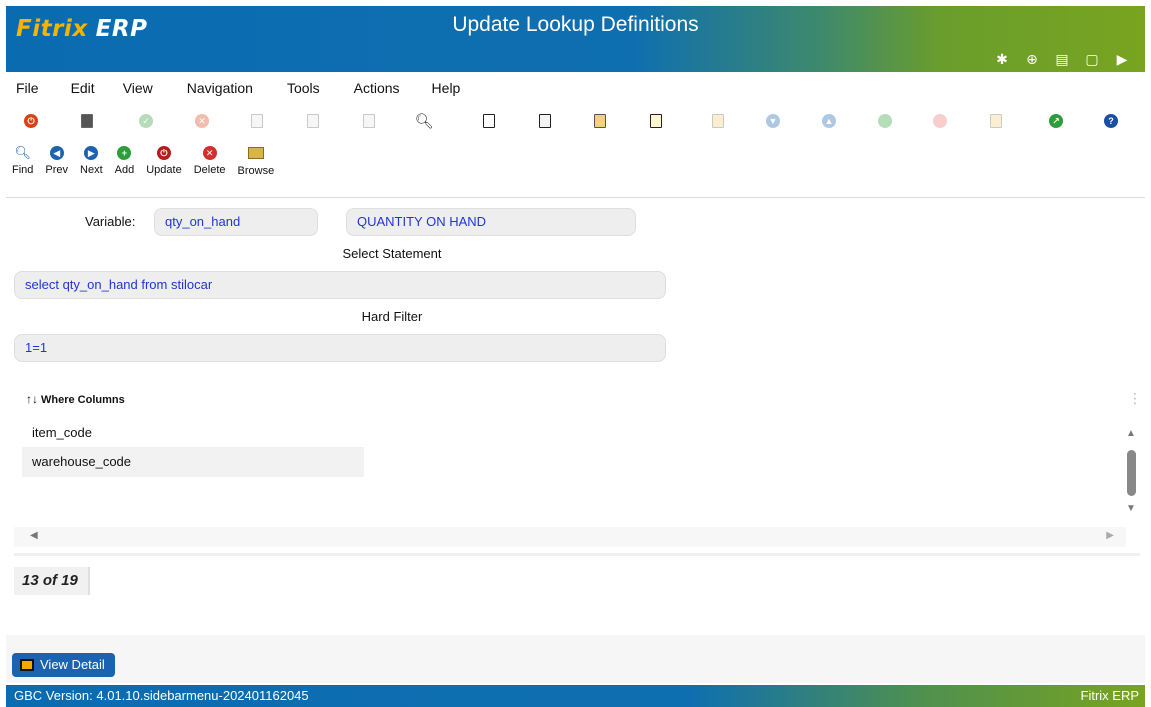 Image resolution: width=1151 pixels, height=707 pixels. What do you see at coordinates (56, 153) in the screenshot?
I see `arrow-left-icon: ◀` at bounding box center [56, 153].